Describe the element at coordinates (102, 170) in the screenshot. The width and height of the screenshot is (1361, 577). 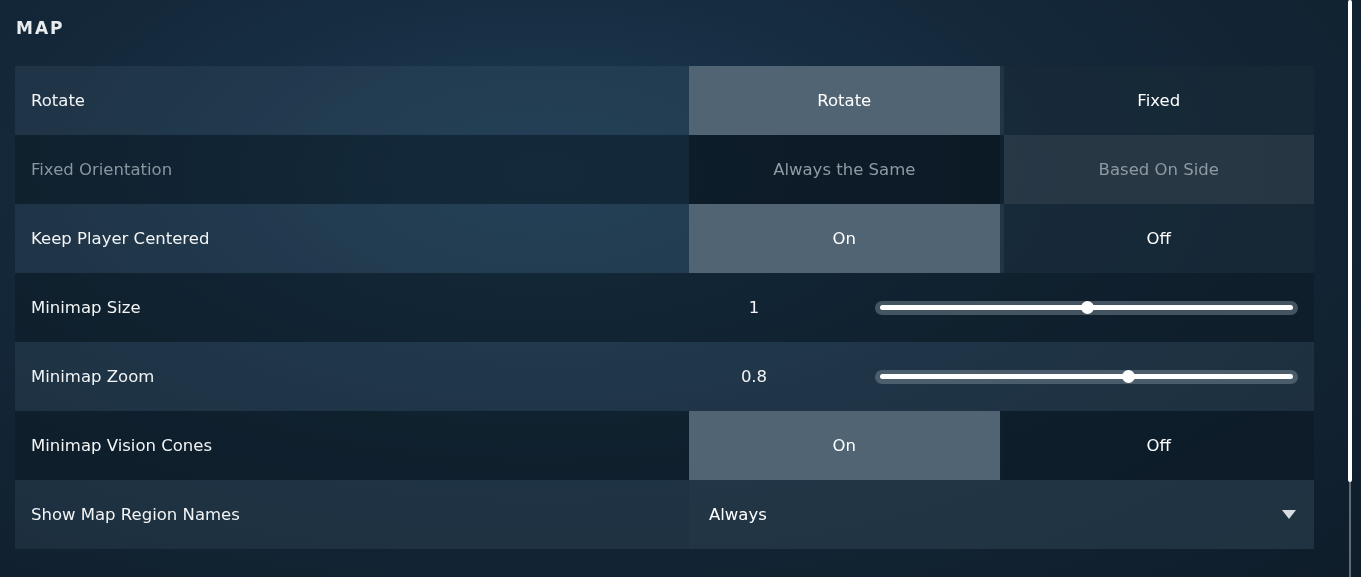
I see `setting-label: Fixed Orientation` at that location.